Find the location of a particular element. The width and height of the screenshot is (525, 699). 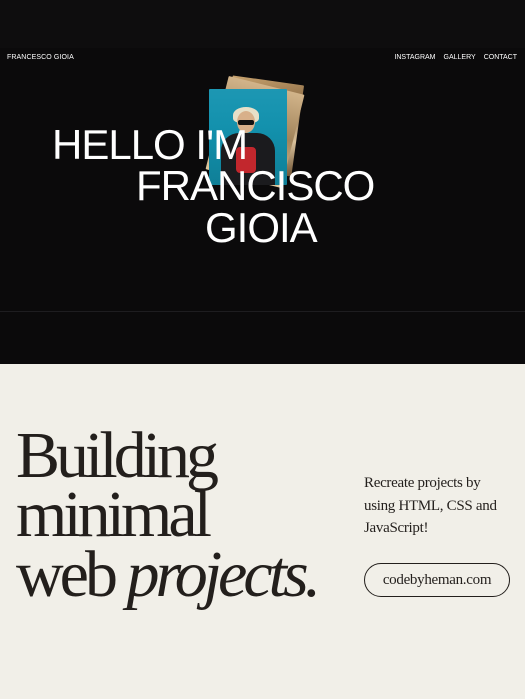

top-band is located at coordinates (262, 24).